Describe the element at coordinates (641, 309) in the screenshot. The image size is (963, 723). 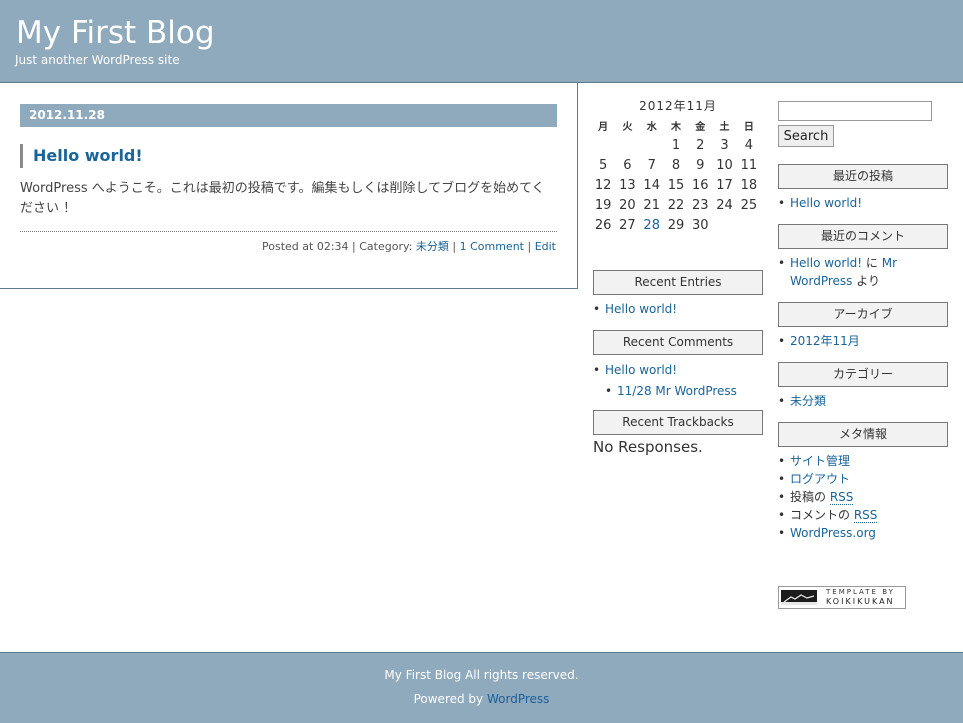
I see `recent-entry-link: Hello world!` at that location.